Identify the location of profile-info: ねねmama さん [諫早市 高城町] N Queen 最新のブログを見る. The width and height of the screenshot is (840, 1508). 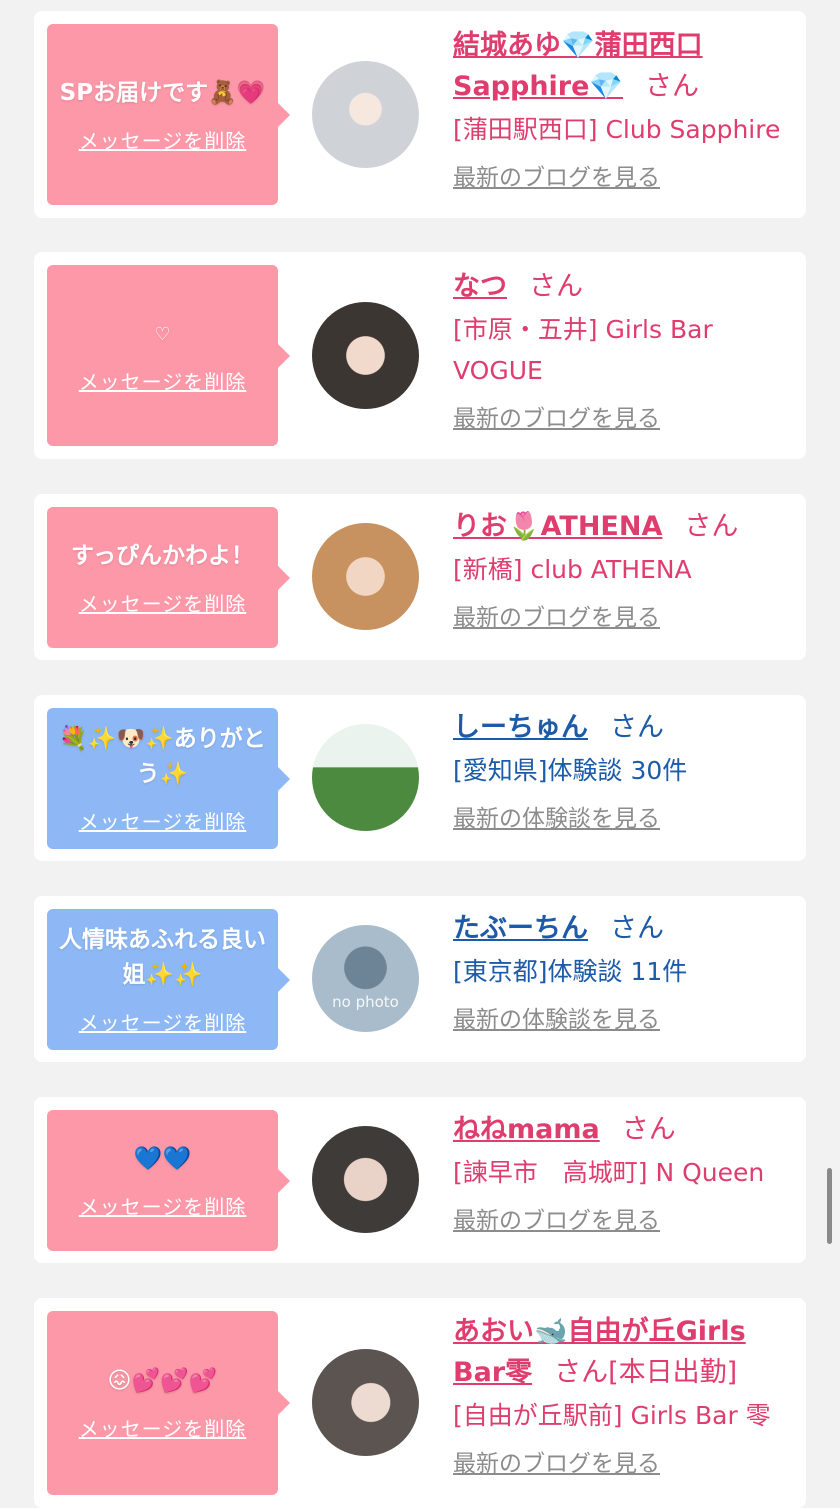
(625, 1174).